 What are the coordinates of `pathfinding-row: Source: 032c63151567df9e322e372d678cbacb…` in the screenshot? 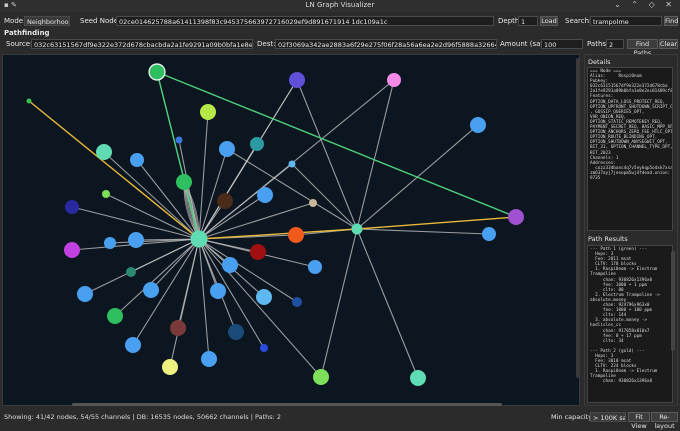 It's located at (340, 47).